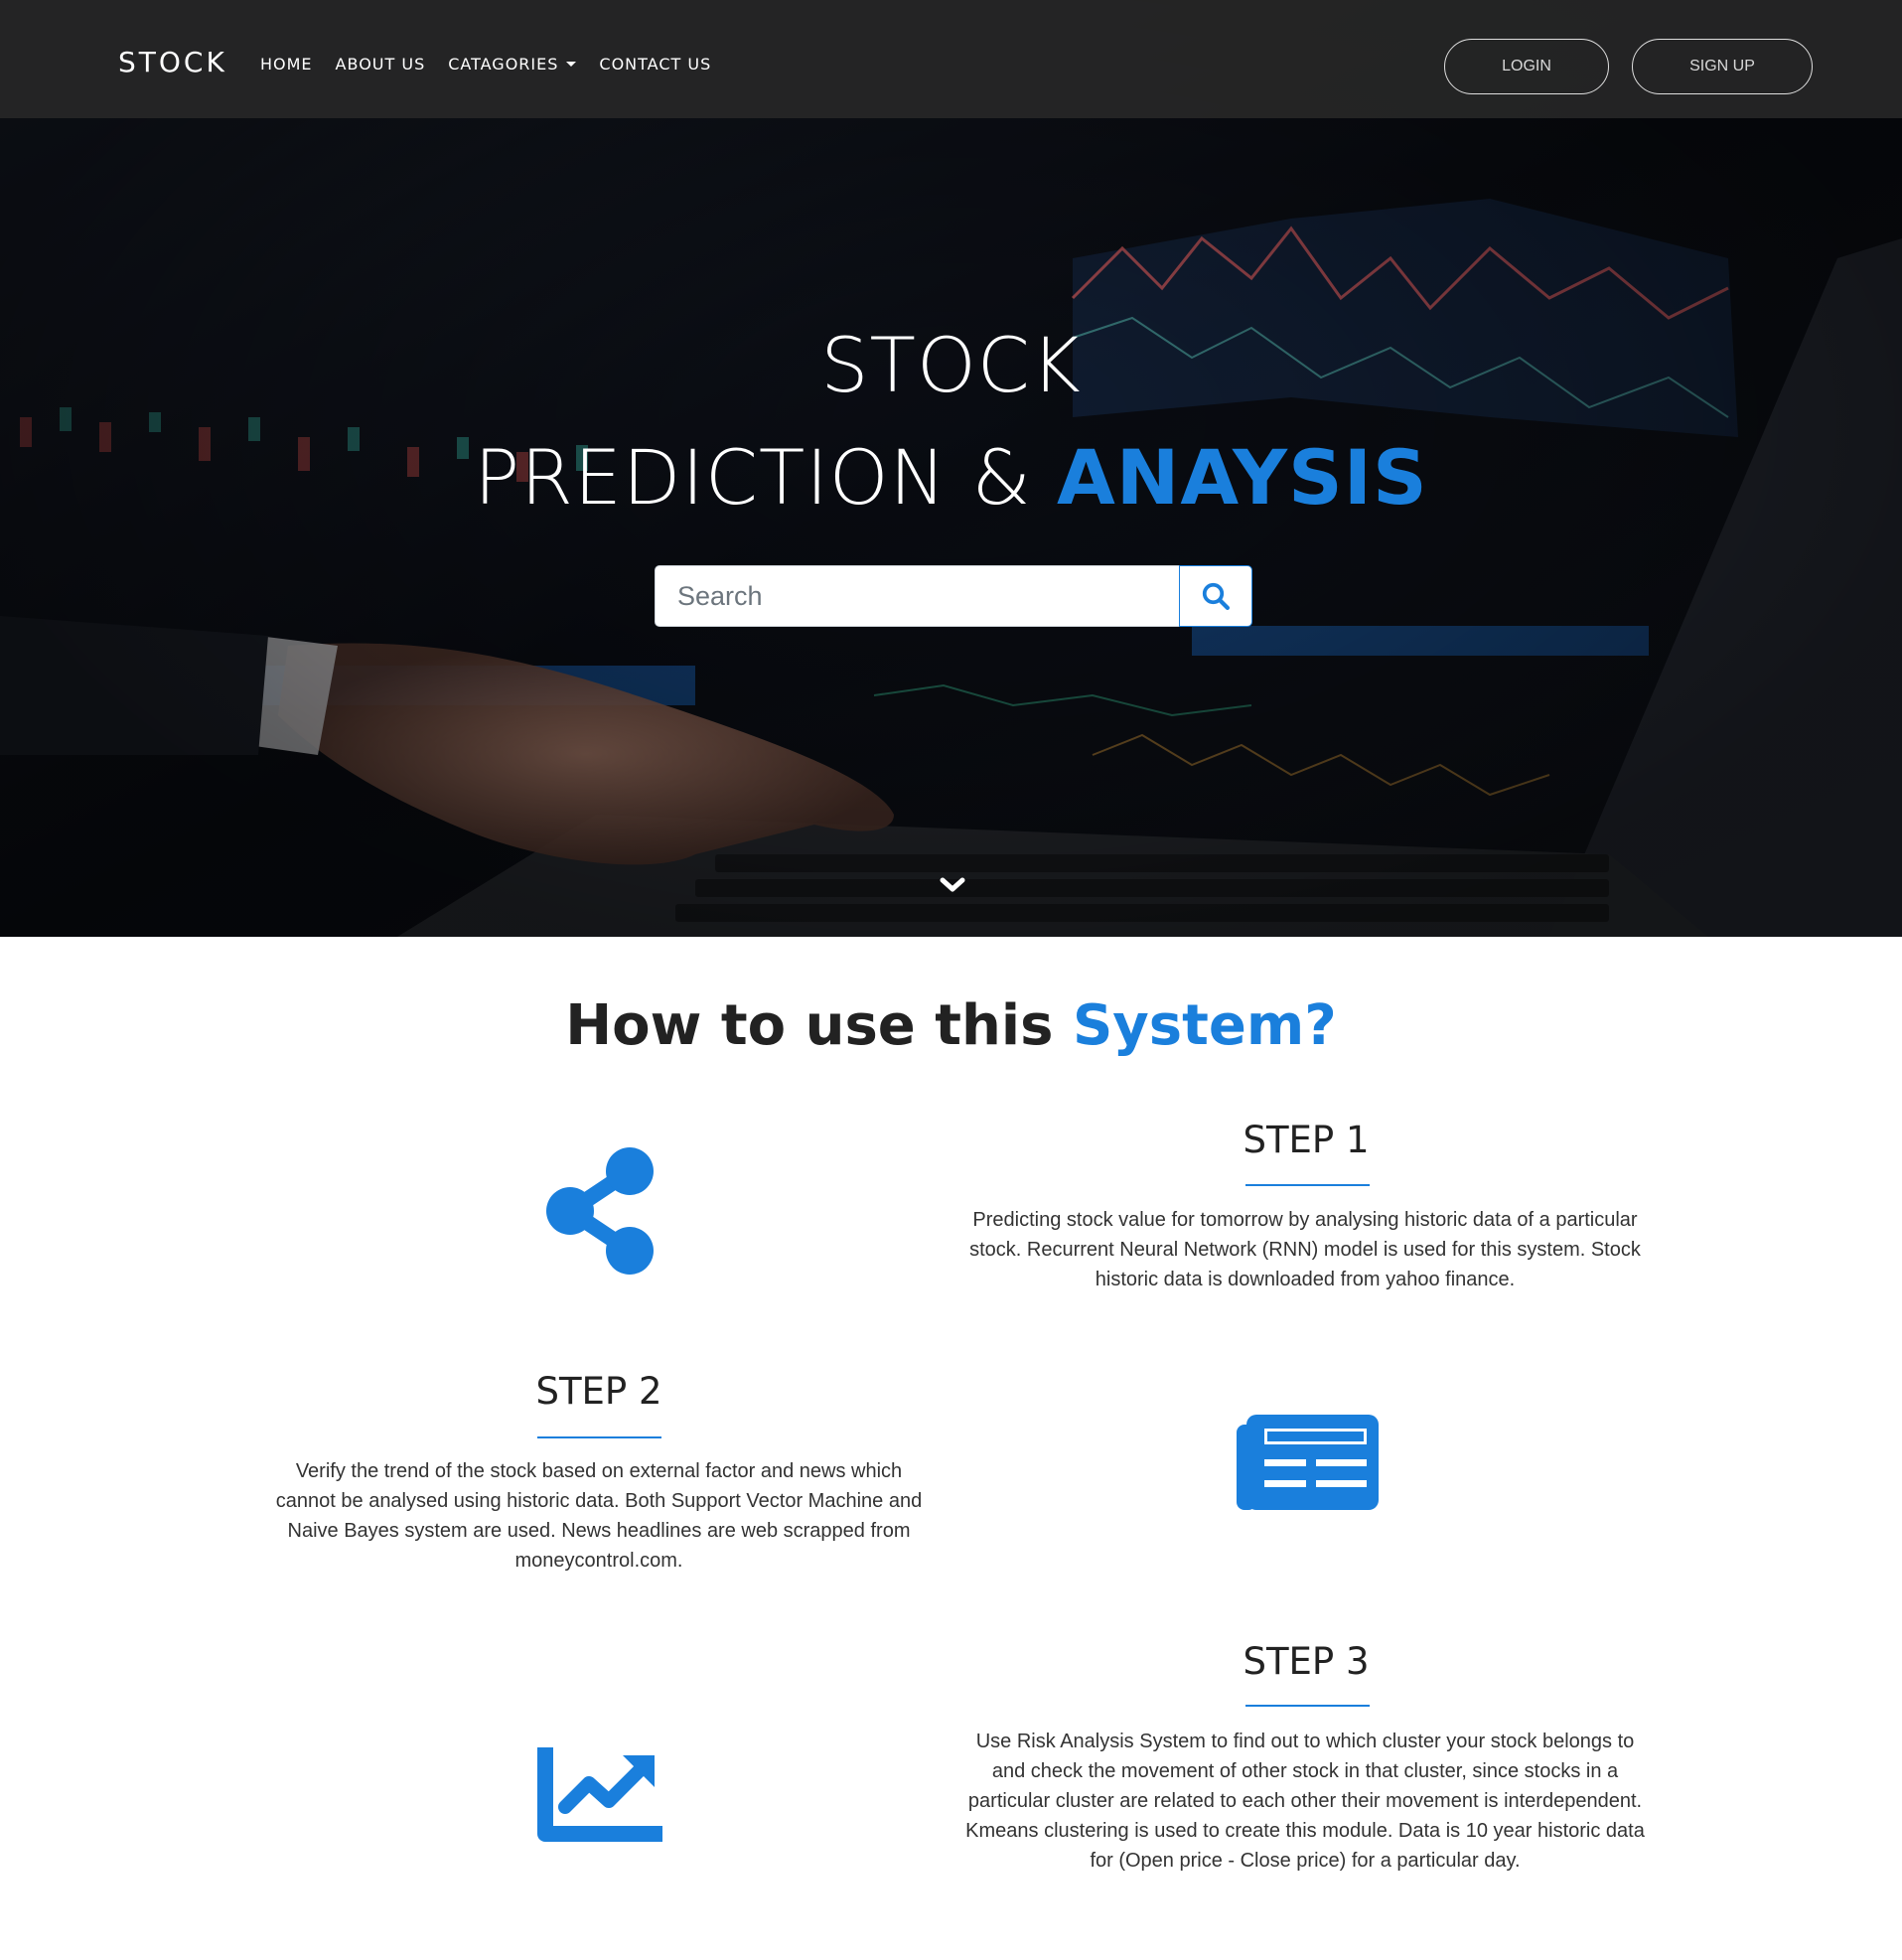 The height and width of the screenshot is (1960, 1902). I want to click on step3-title: STEP 3, so click(1306, 1661).